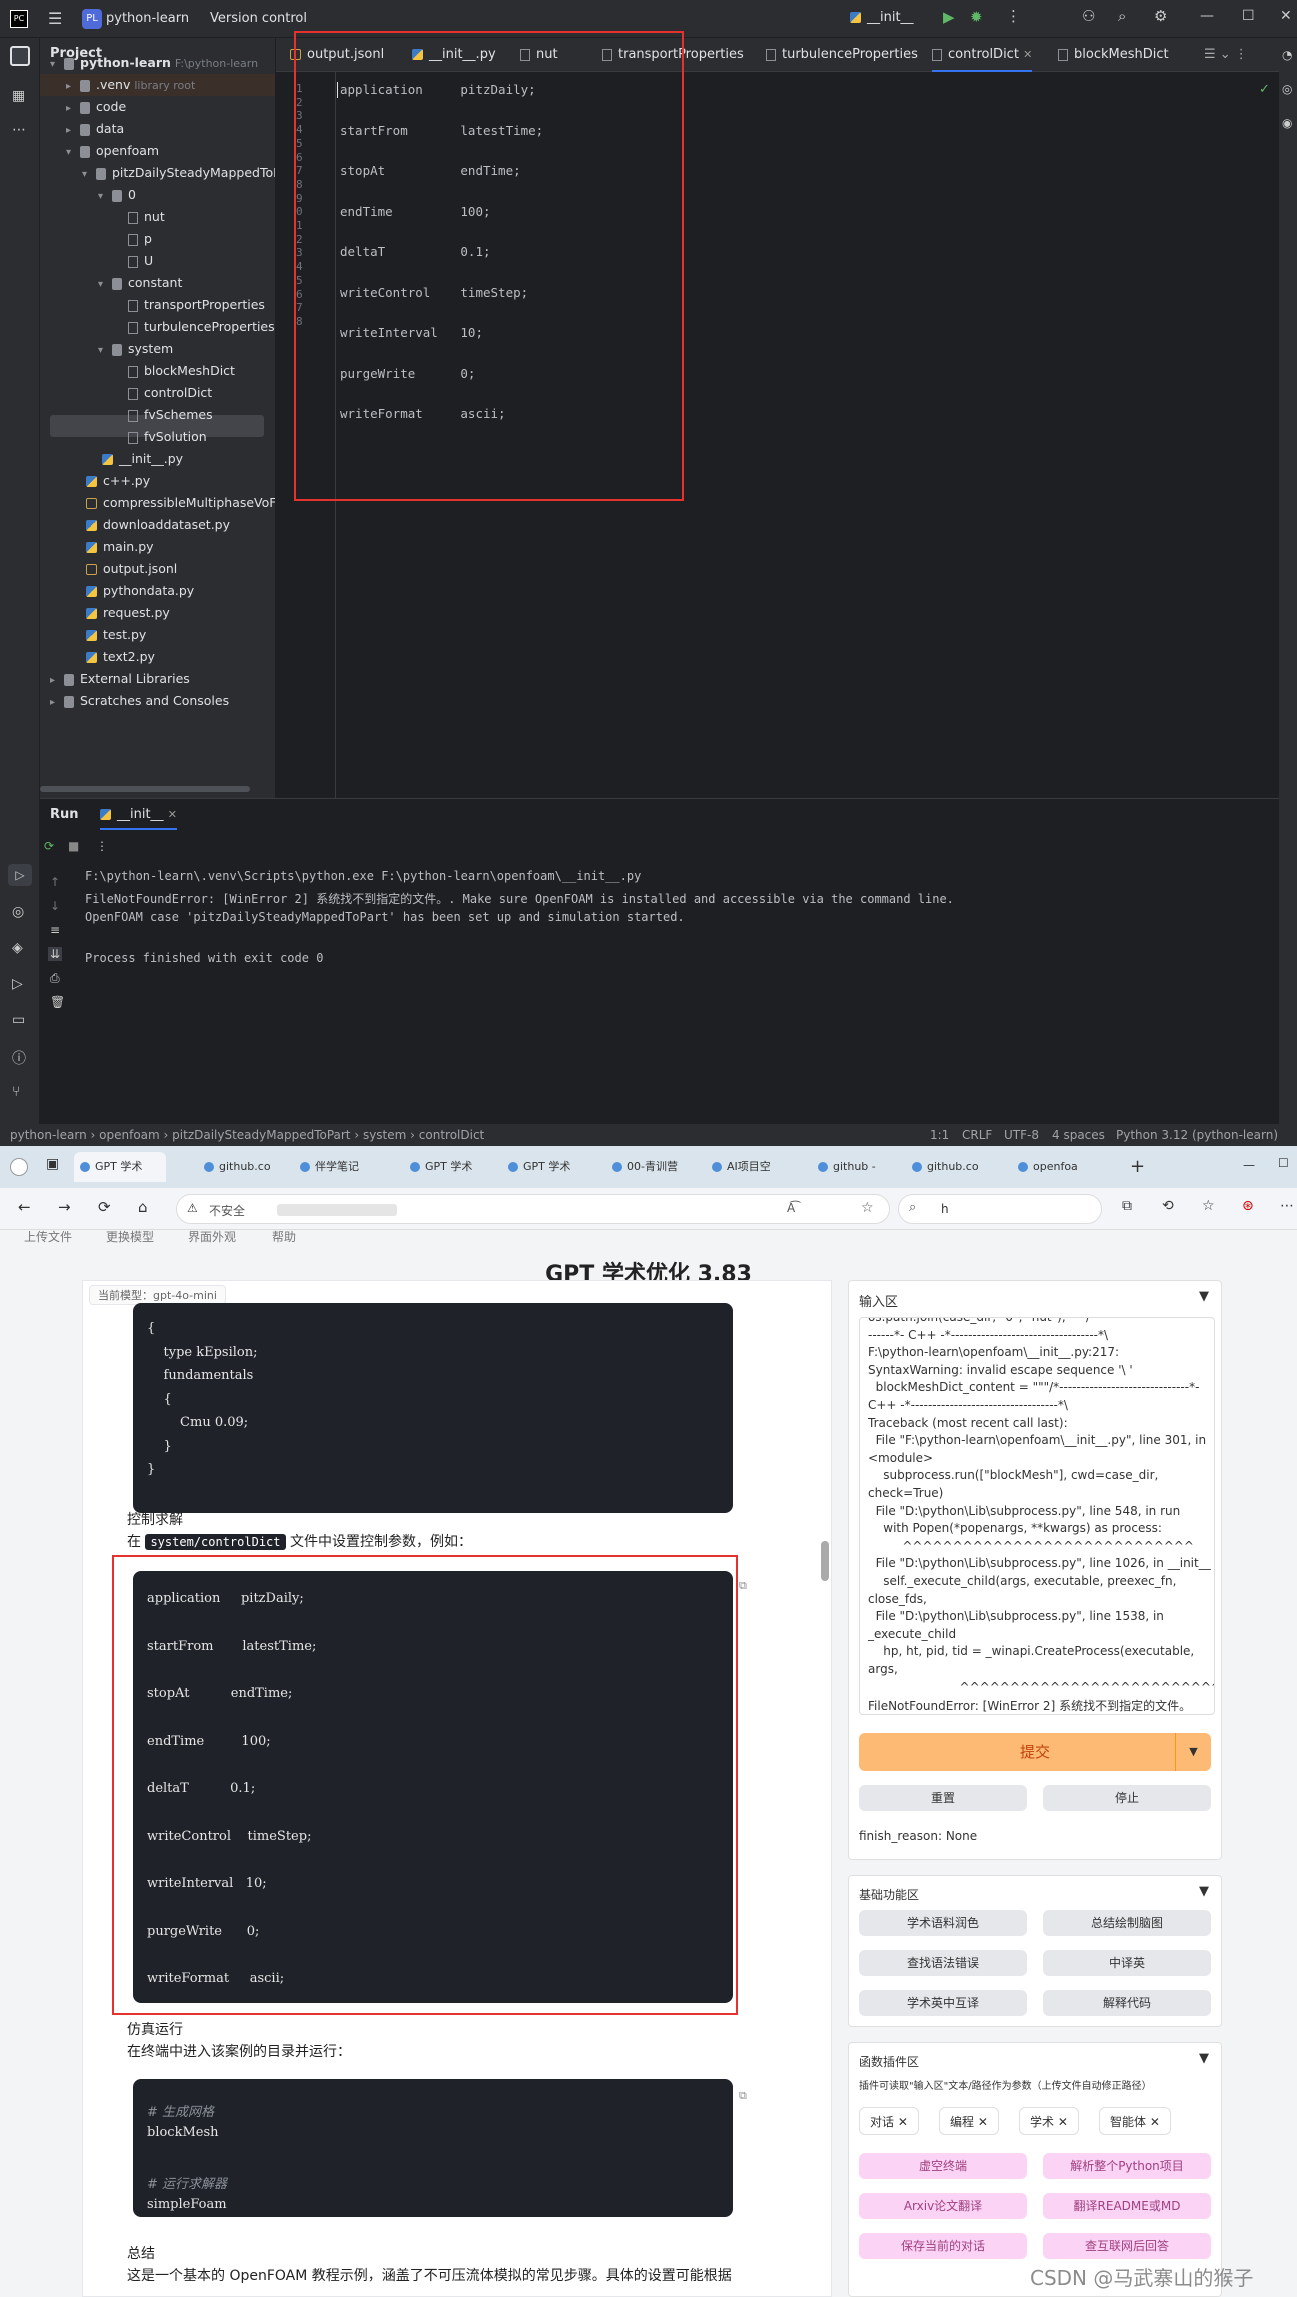 The image size is (1297, 2297). I want to click on soft-wrap-icon: ≡, so click(55, 930).